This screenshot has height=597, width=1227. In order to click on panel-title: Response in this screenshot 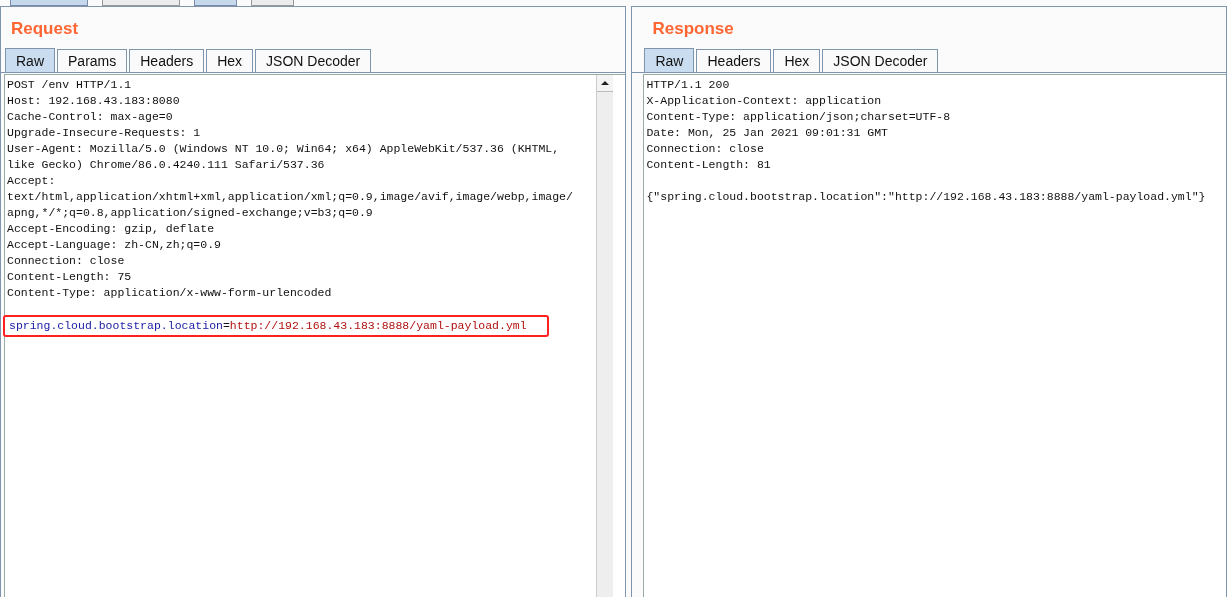, I will do `click(693, 29)`.